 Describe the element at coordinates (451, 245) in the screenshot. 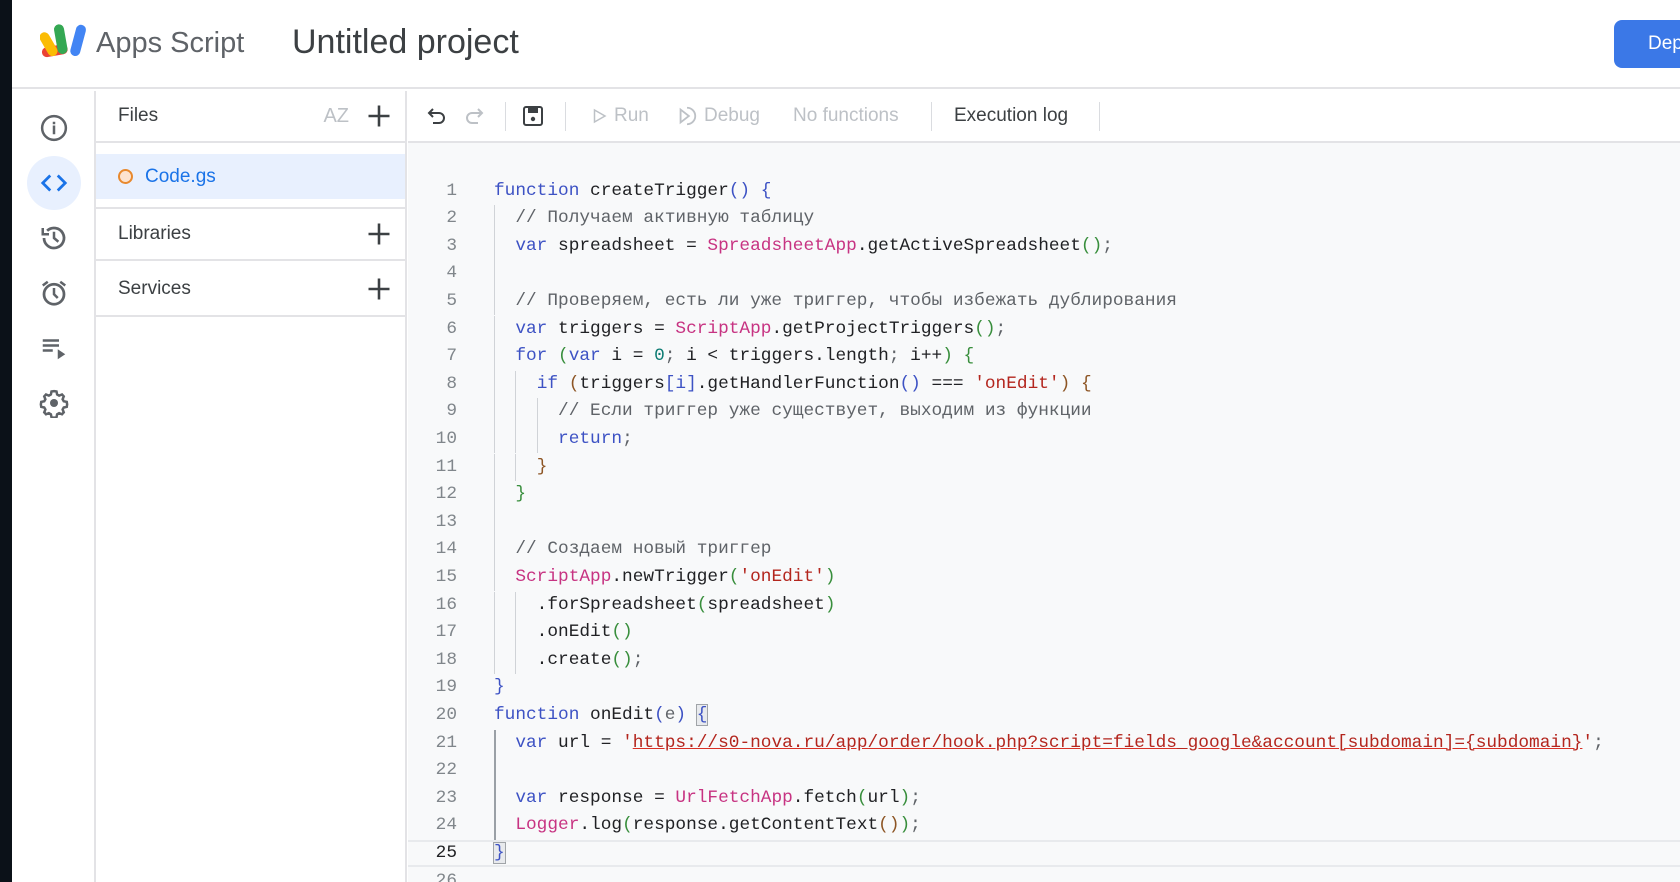

I see `line-number: 3` at that location.